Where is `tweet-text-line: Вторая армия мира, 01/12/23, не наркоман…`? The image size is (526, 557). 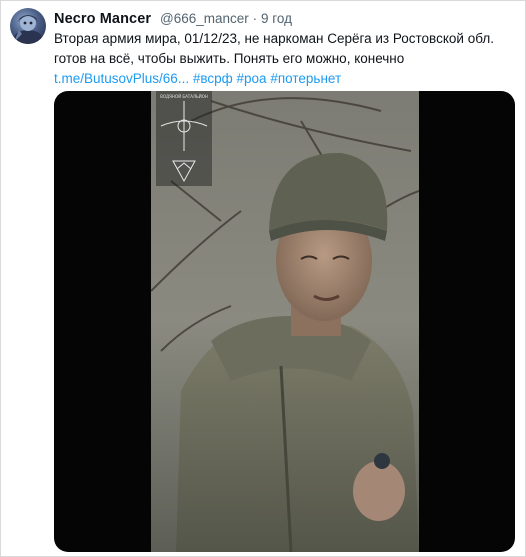
tweet-text-line: Вторая армия мира, 01/12/23, не наркоман… is located at coordinates (274, 38).